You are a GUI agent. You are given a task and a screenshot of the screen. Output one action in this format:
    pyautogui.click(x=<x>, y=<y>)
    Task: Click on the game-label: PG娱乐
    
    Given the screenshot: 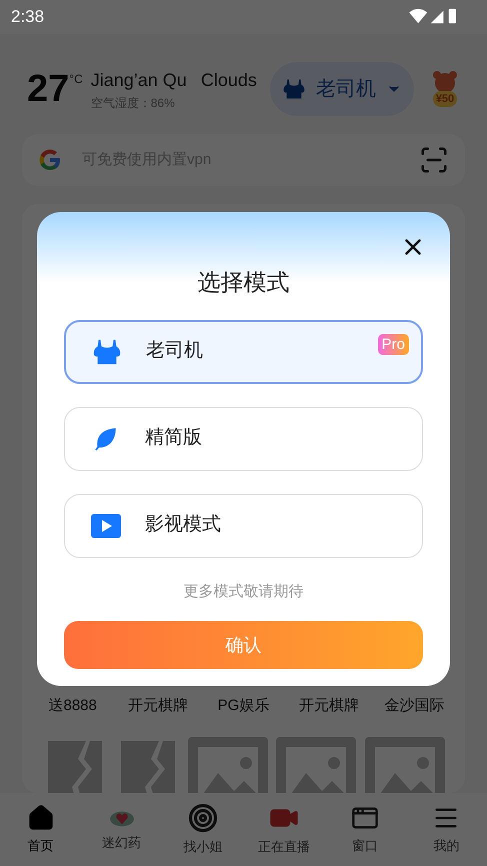 What is the action you would take?
    pyautogui.click(x=243, y=705)
    